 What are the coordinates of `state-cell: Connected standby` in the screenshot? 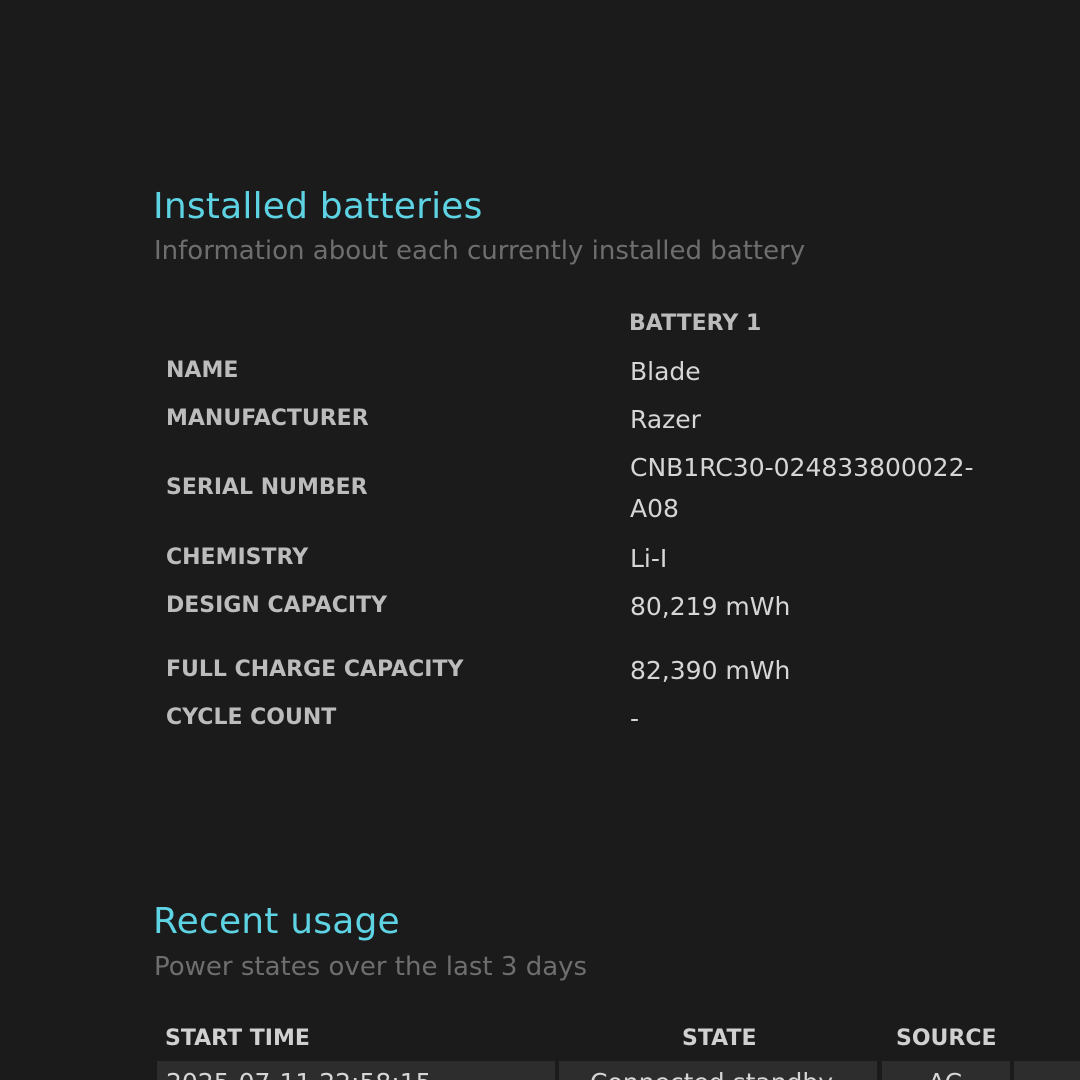 It's located at (718, 1070).